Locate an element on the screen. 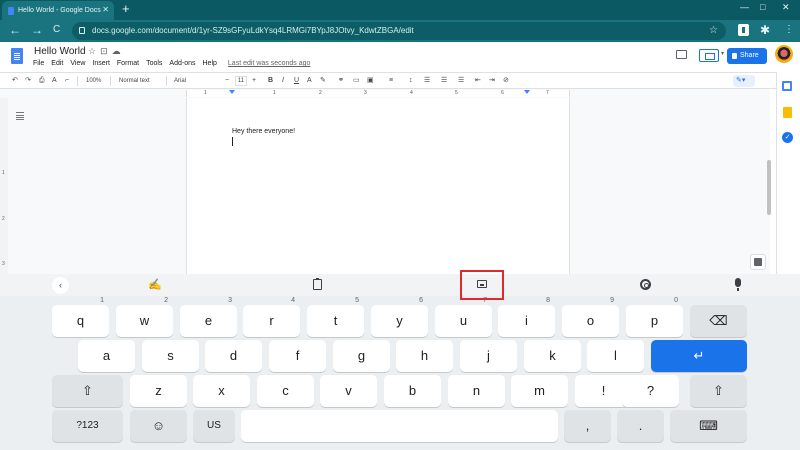  minimize-button: — is located at coordinates (744, 7).